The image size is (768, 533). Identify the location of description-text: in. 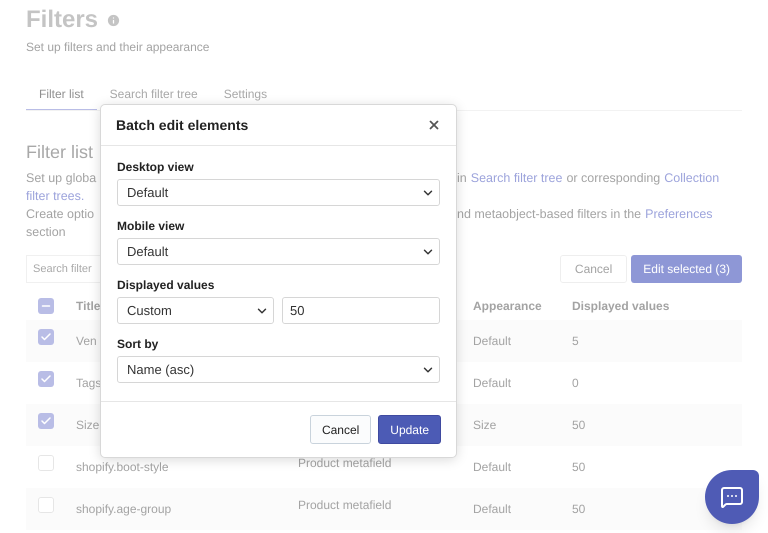
(462, 178).